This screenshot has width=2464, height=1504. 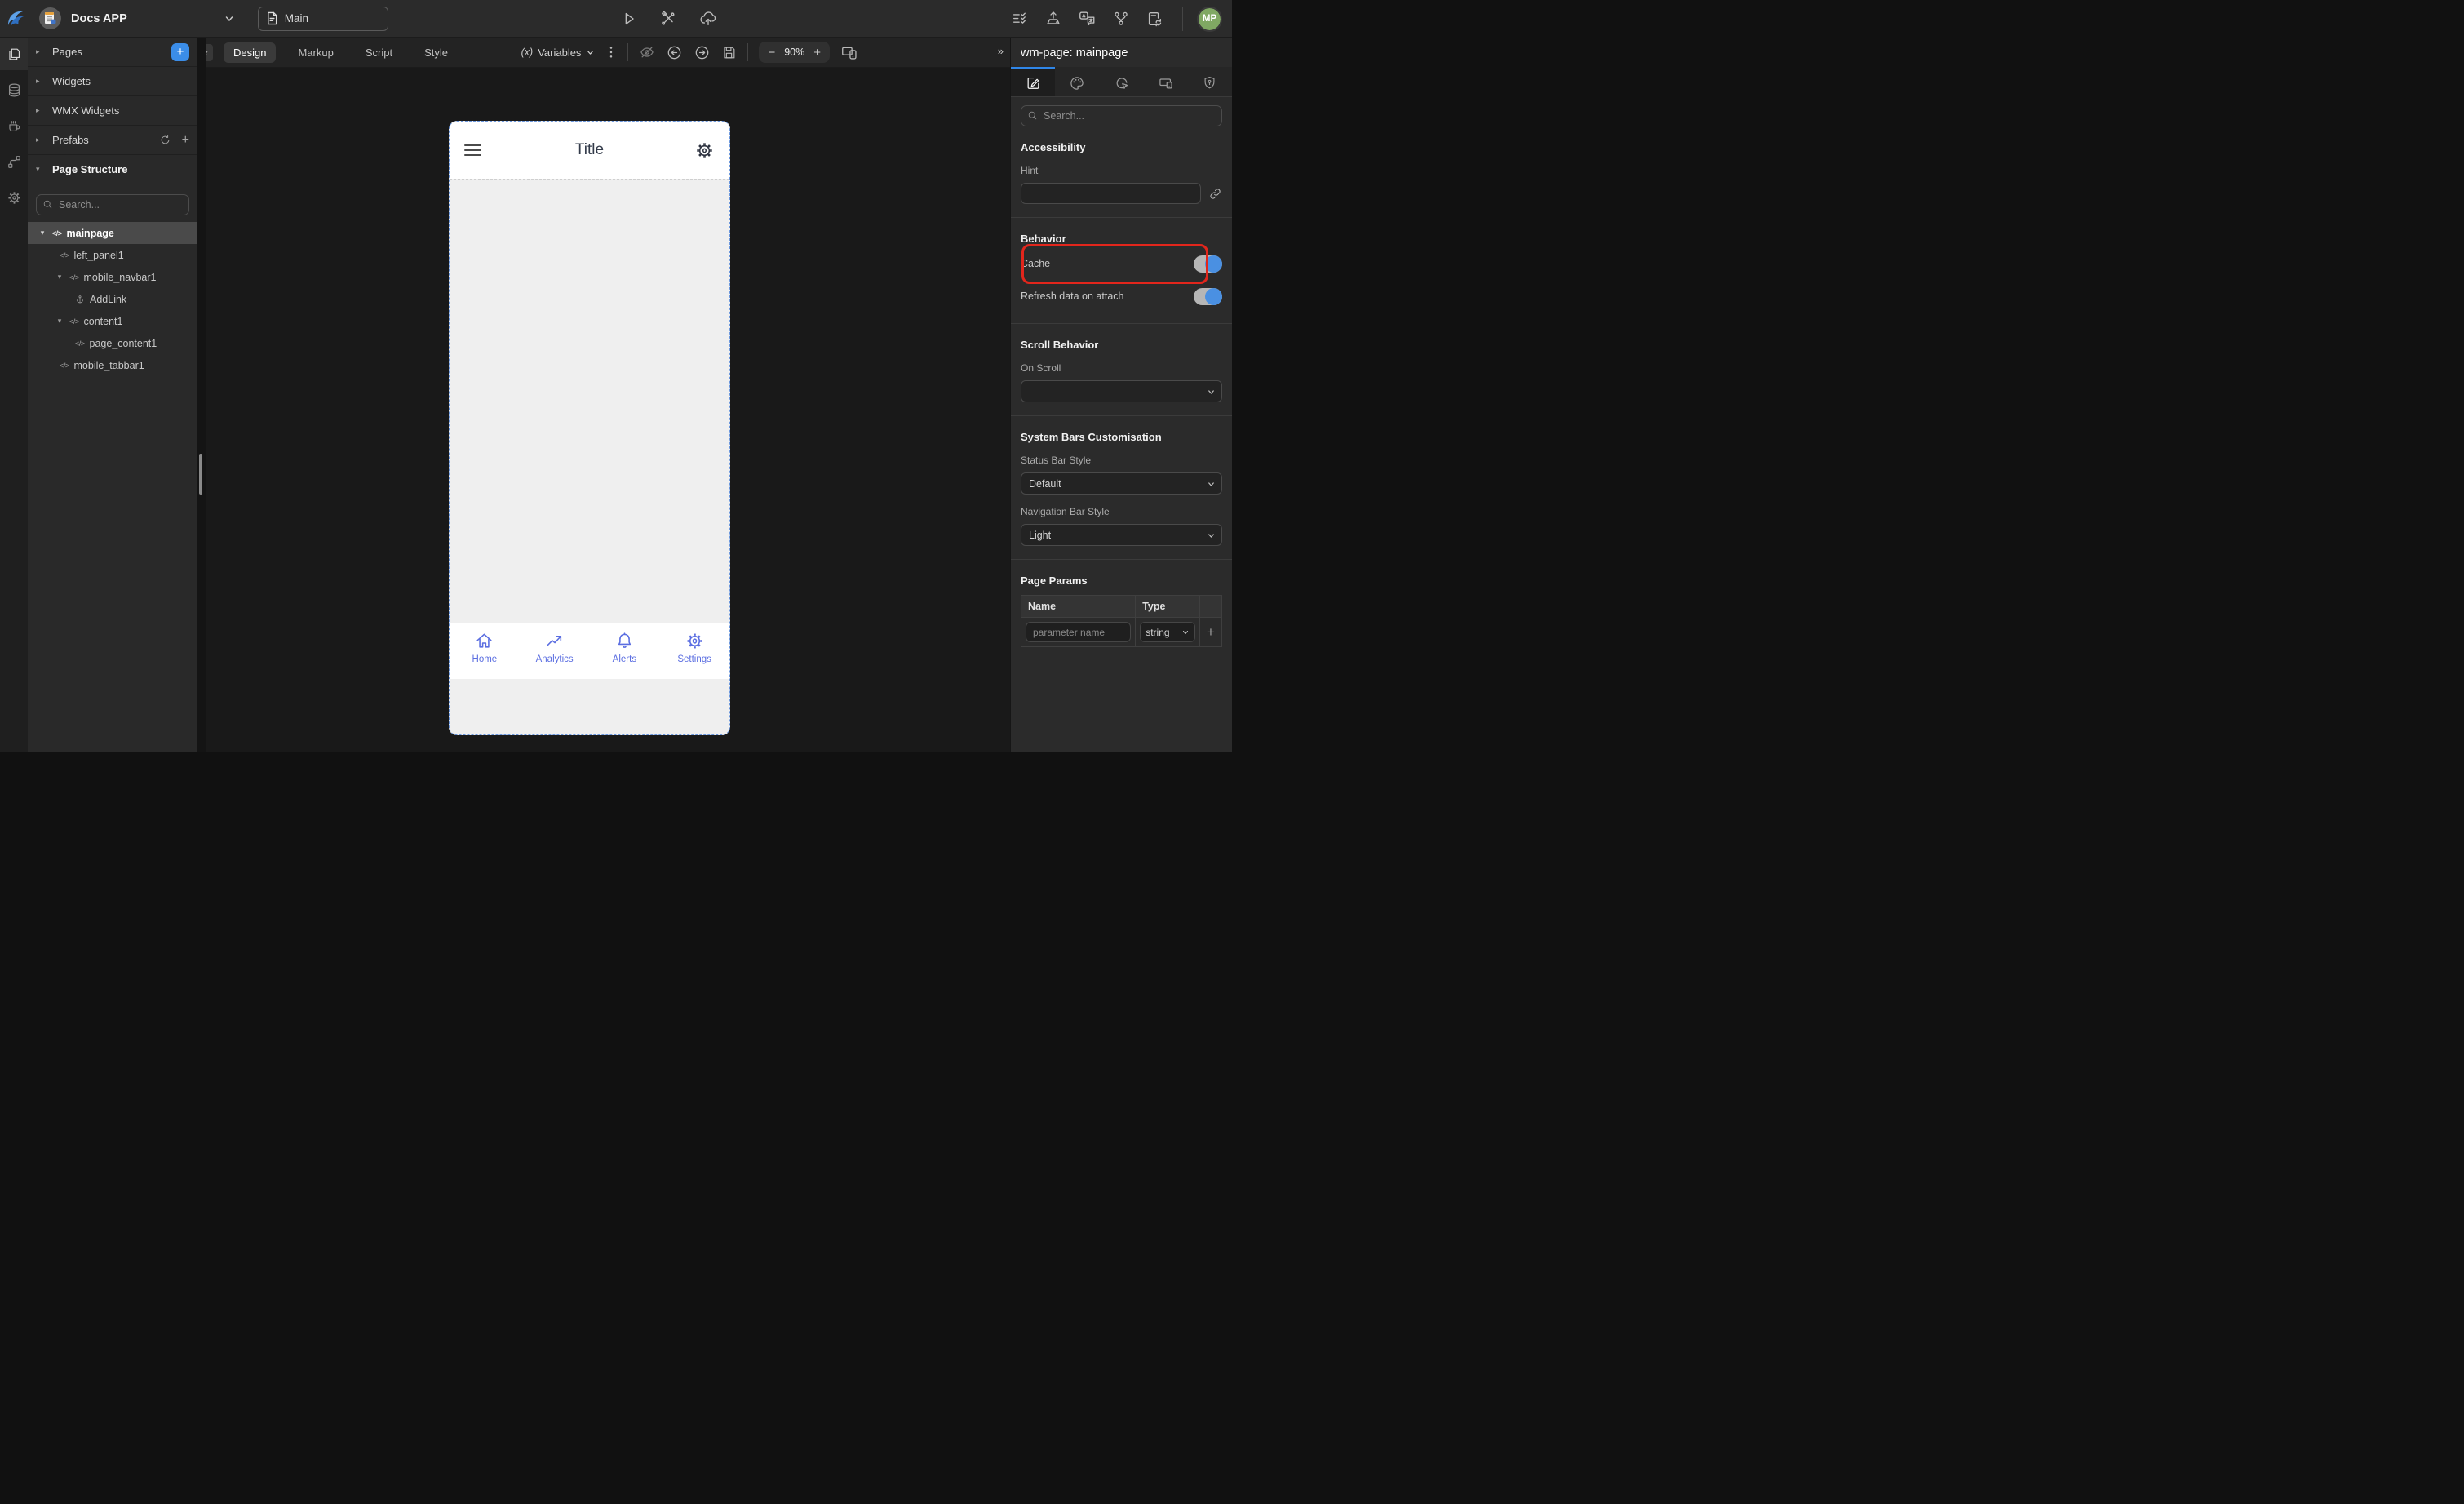 I want to click on mobile-navbar: Title, so click(x=589, y=150).